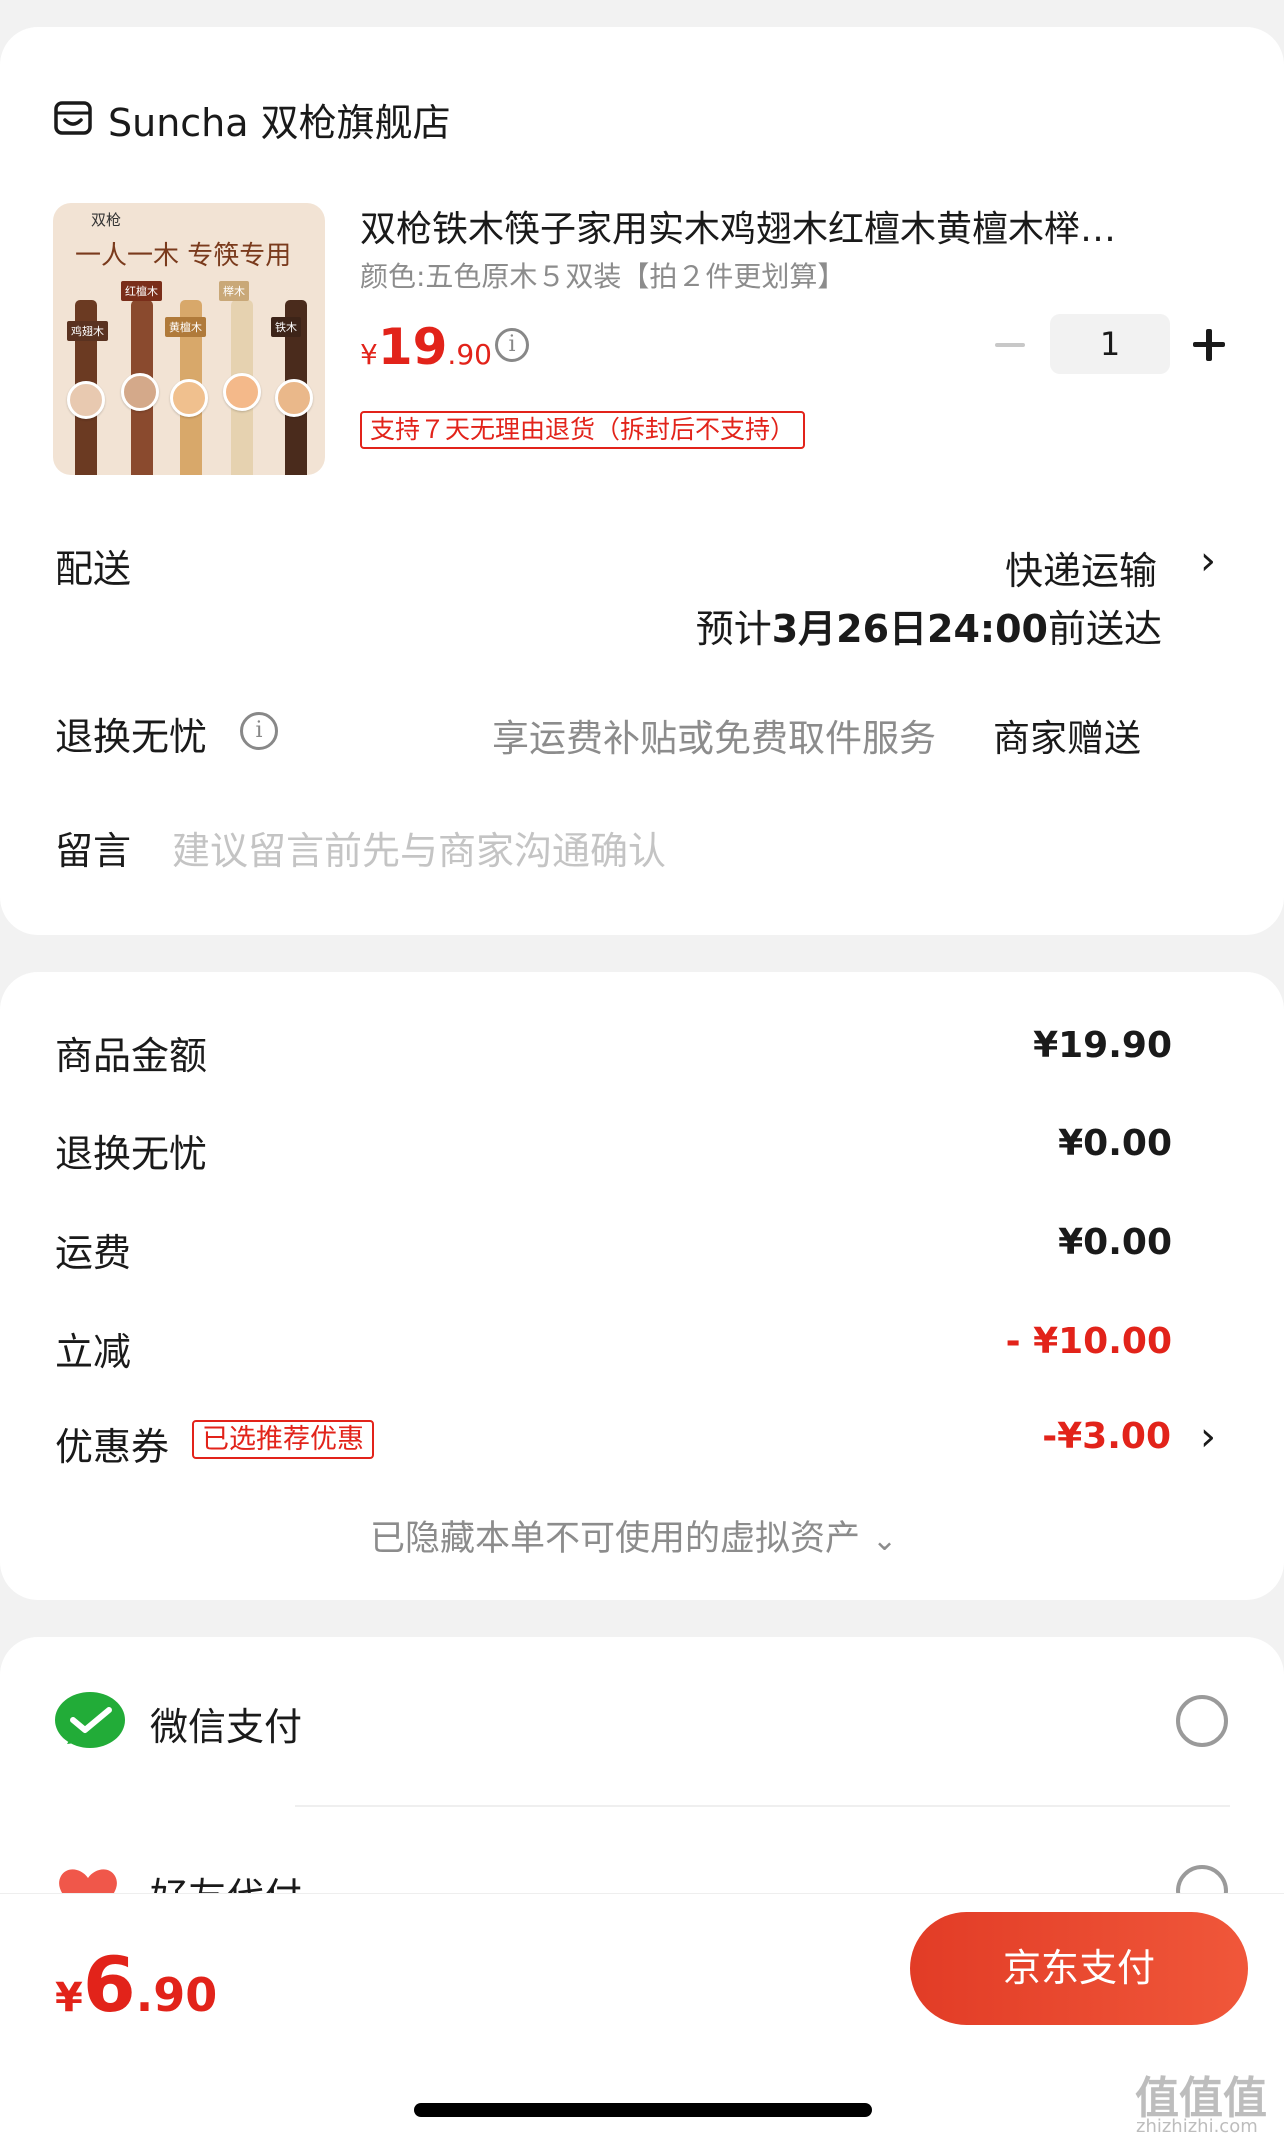  Describe the element at coordinates (93, 1253) in the screenshot. I see `shipping-label: 运费` at that location.